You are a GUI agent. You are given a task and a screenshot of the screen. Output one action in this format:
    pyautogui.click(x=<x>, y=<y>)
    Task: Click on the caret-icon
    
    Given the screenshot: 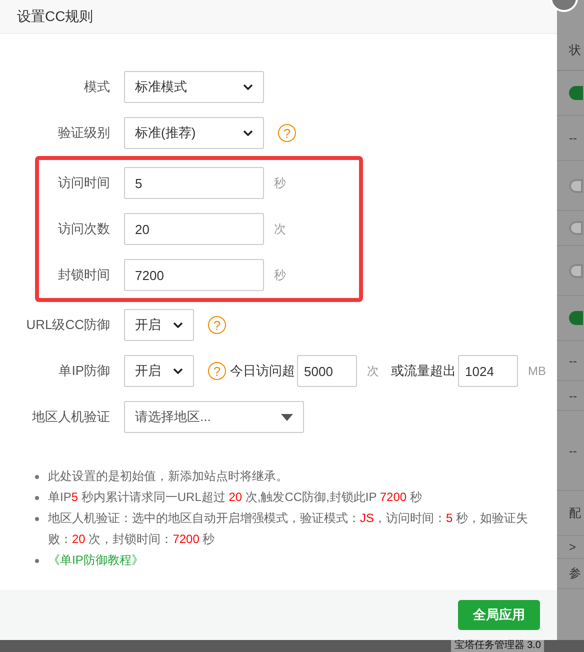 What is the action you would take?
    pyautogui.click(x=287, y=417)
    